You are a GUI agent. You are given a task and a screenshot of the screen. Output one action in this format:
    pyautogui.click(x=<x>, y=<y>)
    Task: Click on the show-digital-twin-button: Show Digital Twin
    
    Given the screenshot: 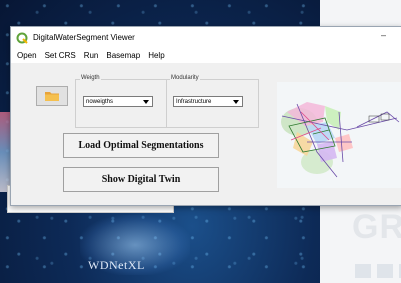 What is the action you would take?
    pyautogui.click(x=141, y=179)
    